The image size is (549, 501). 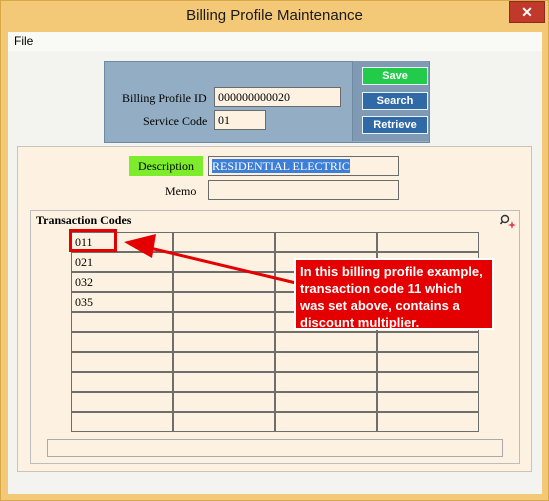 What do you see at coordinates (281, 166) in the screenshot?
I see `description-value: RESIDENTIAL ELECTRIC` at bounding box center [281, 166].